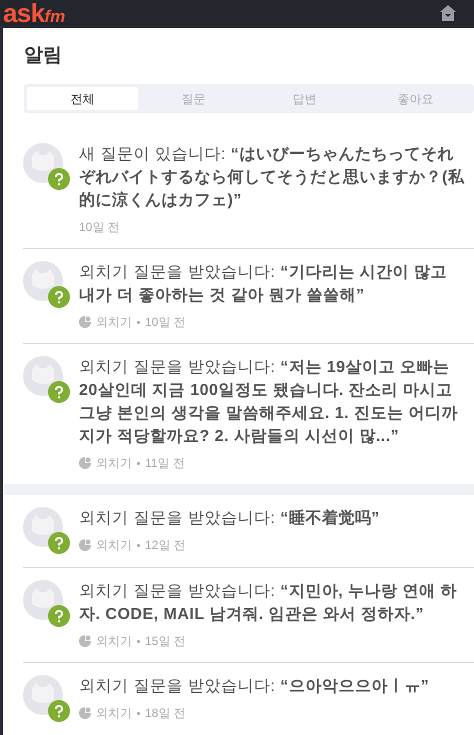 This screenshot has height=735, width=474. Describe the element at coordinates (34, 13) in the screenshot. I see `logo: askfm` at that location.